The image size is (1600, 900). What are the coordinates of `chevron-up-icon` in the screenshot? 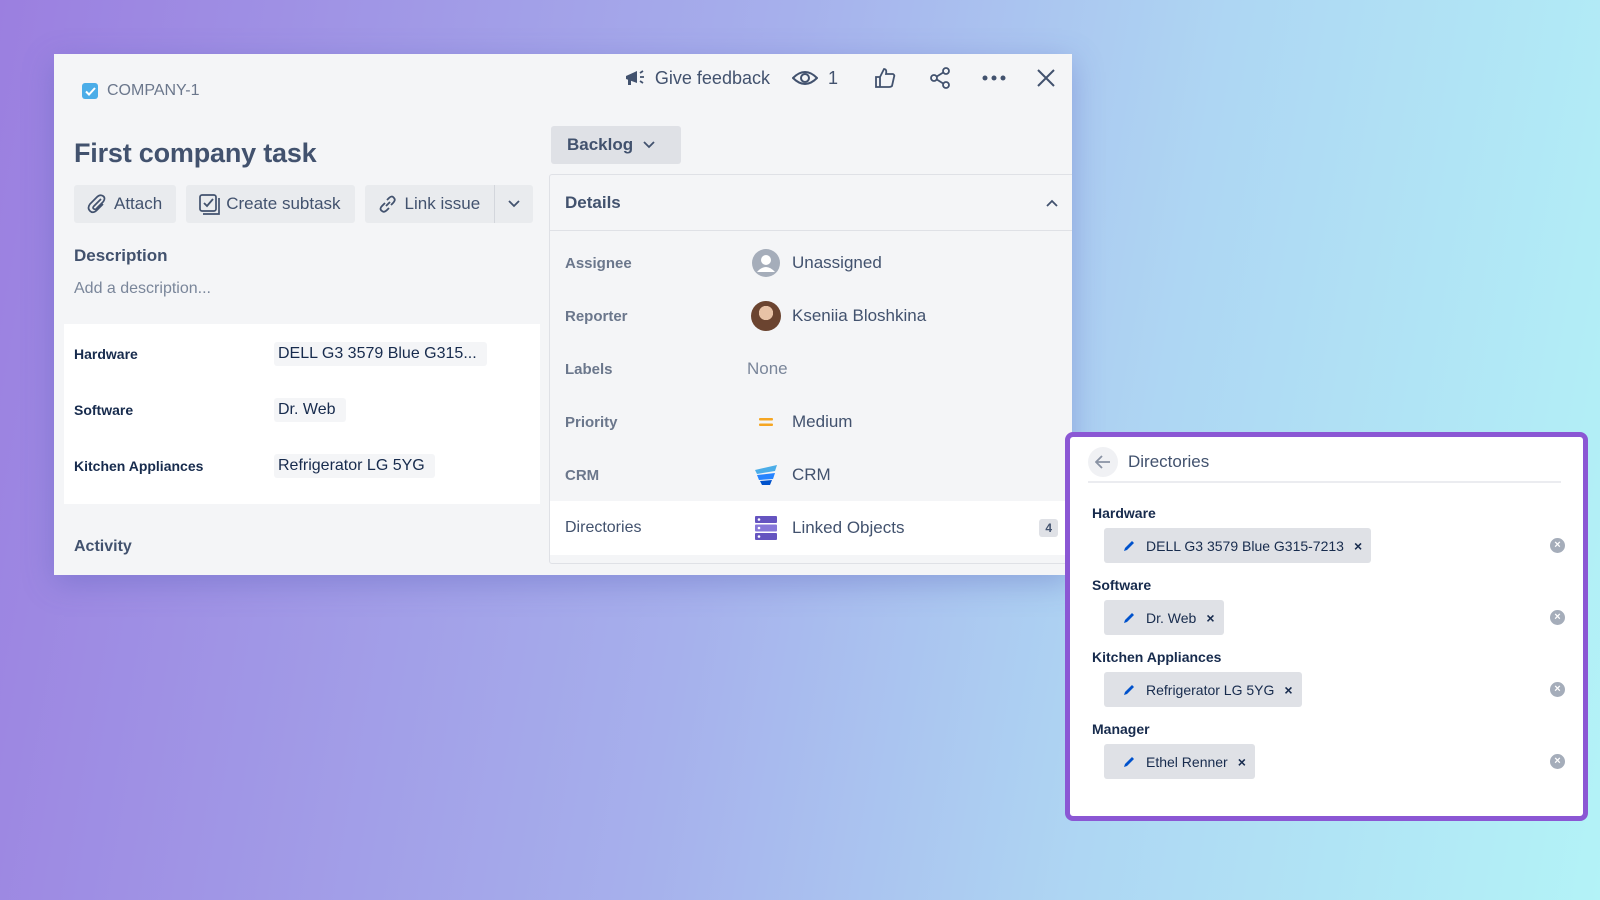 It's located at (1052, 203).